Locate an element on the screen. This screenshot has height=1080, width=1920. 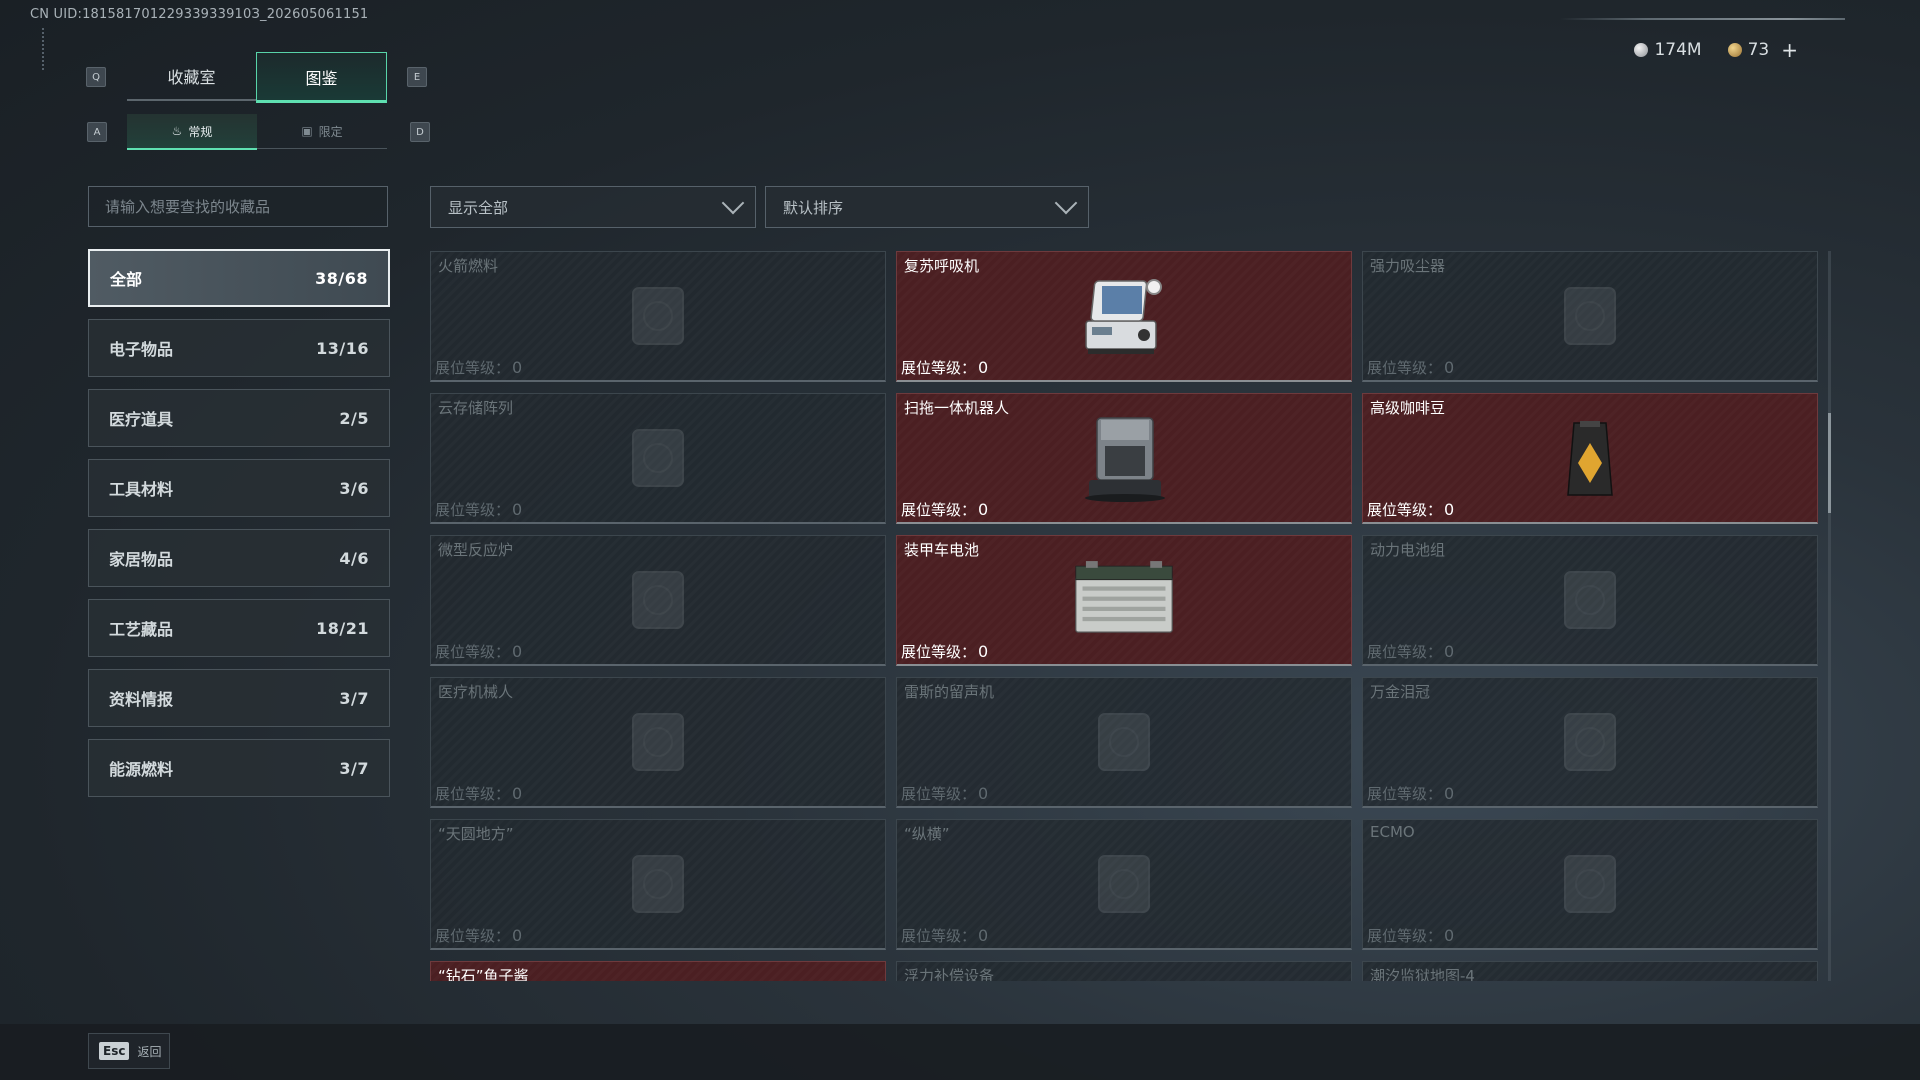
collection-card: 动力电池组展位等级： 0 is located at coordinates (1590, 600).